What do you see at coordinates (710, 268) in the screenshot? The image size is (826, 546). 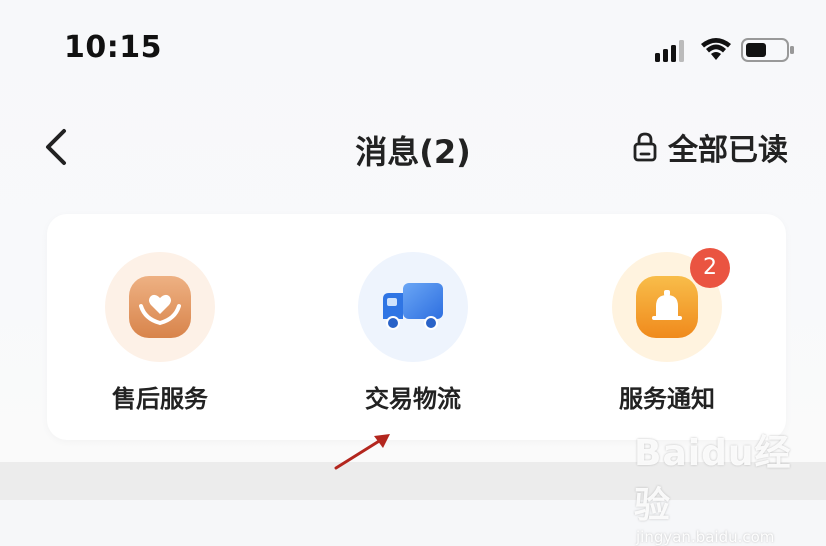 I see `unread-count-badge: 2` at bounding box center [710, 268].